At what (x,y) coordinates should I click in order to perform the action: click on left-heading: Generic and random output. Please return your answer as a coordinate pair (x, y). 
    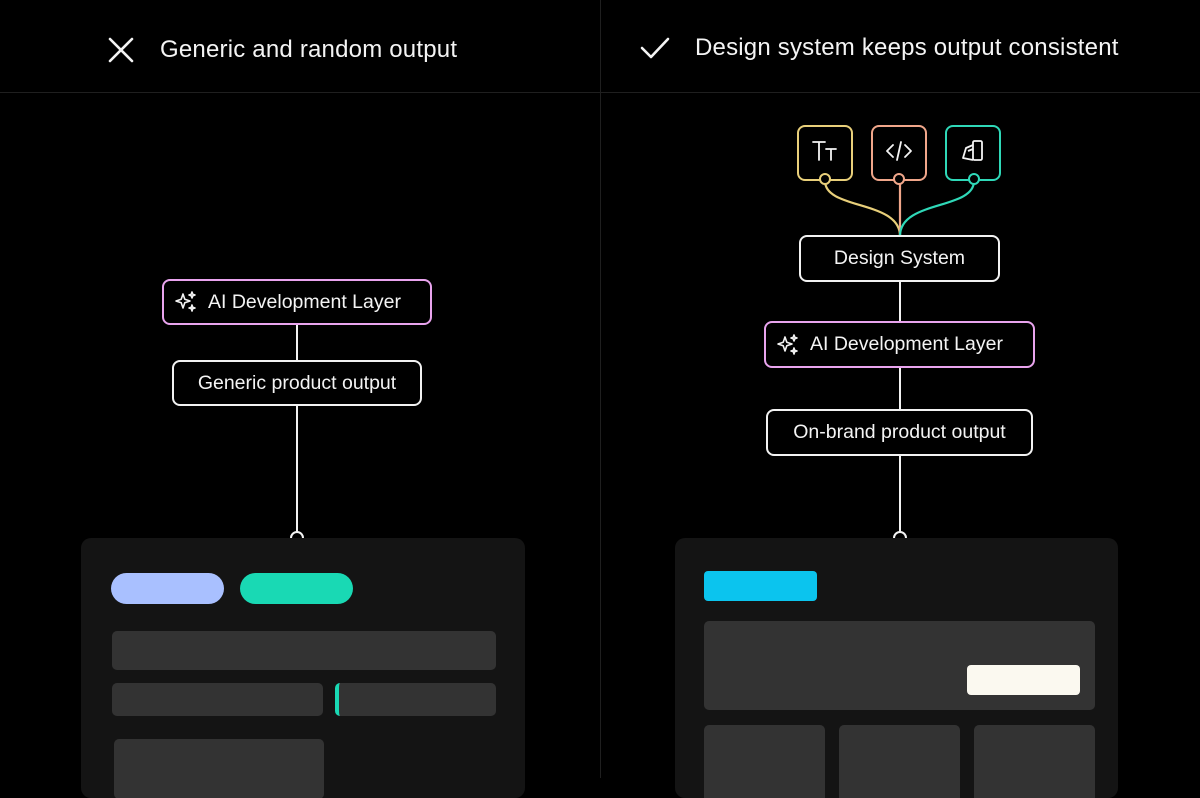
    Looking at the image, I should click on (309, 49).